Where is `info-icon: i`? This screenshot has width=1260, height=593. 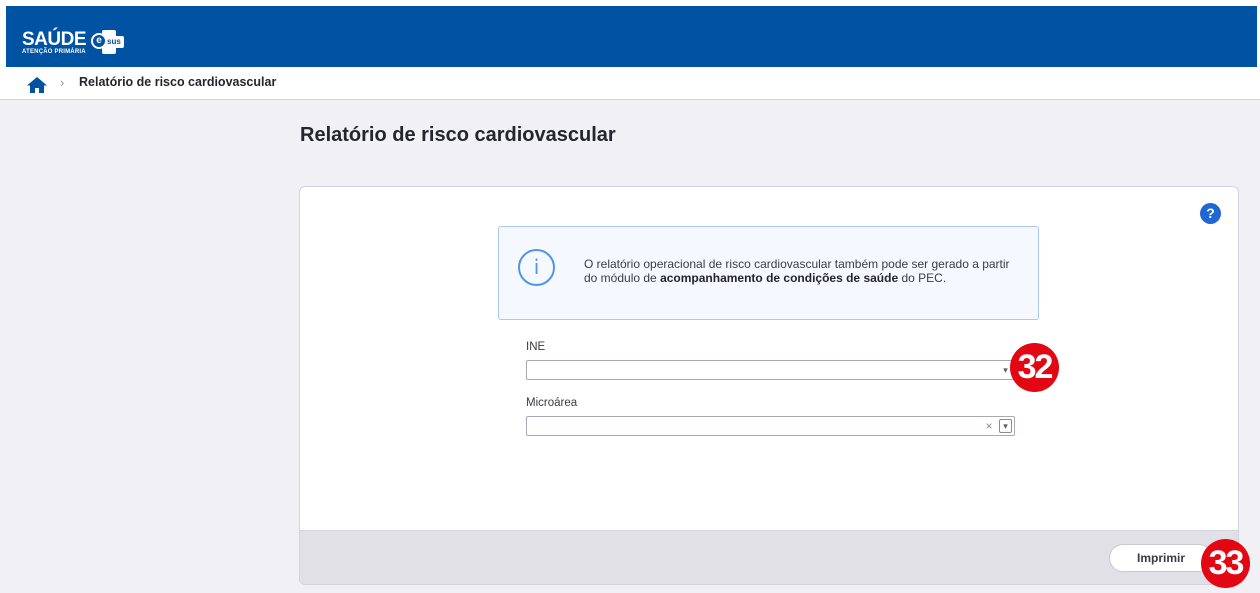
info-icon: i is located at coordinates (536, 267).